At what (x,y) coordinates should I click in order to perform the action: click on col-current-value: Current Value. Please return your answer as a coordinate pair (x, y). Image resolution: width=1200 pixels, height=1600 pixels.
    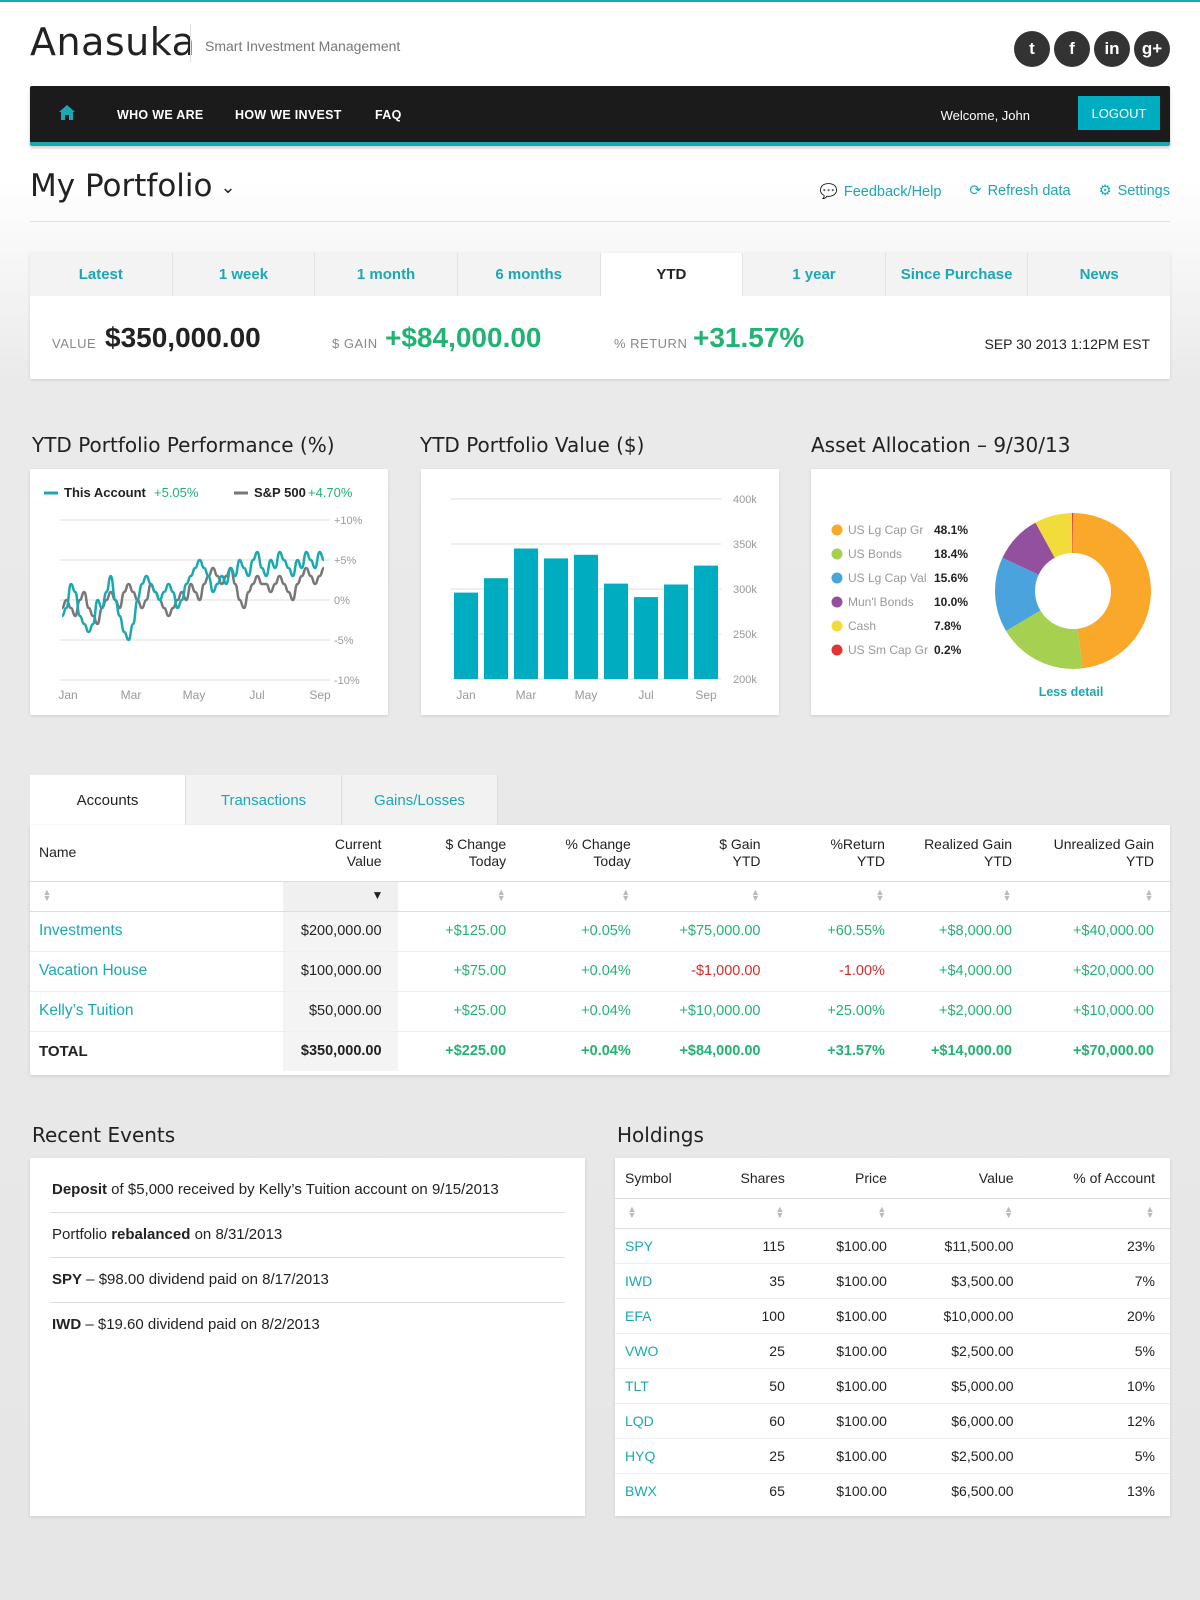
    Looking at the image, I should click on (340, 853).